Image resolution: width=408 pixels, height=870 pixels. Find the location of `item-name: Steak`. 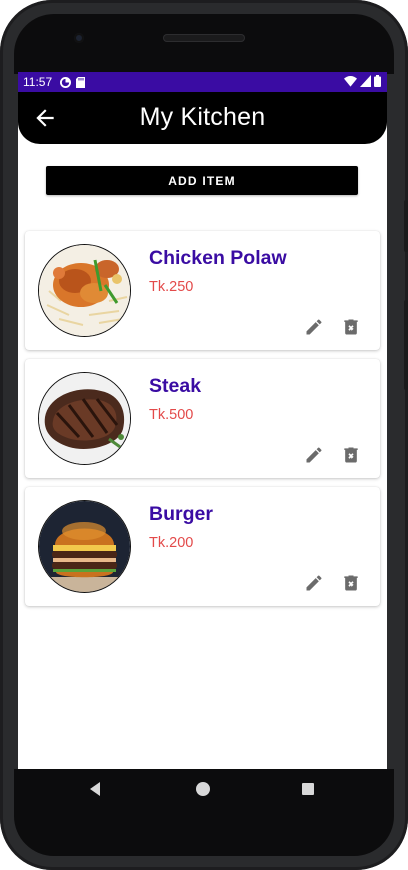

item-name: Steak is located at coordinates (175, 386).